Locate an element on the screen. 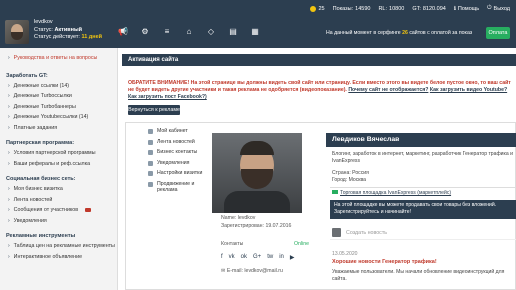  vk-icon: vk is located at coordinates (232, 257).